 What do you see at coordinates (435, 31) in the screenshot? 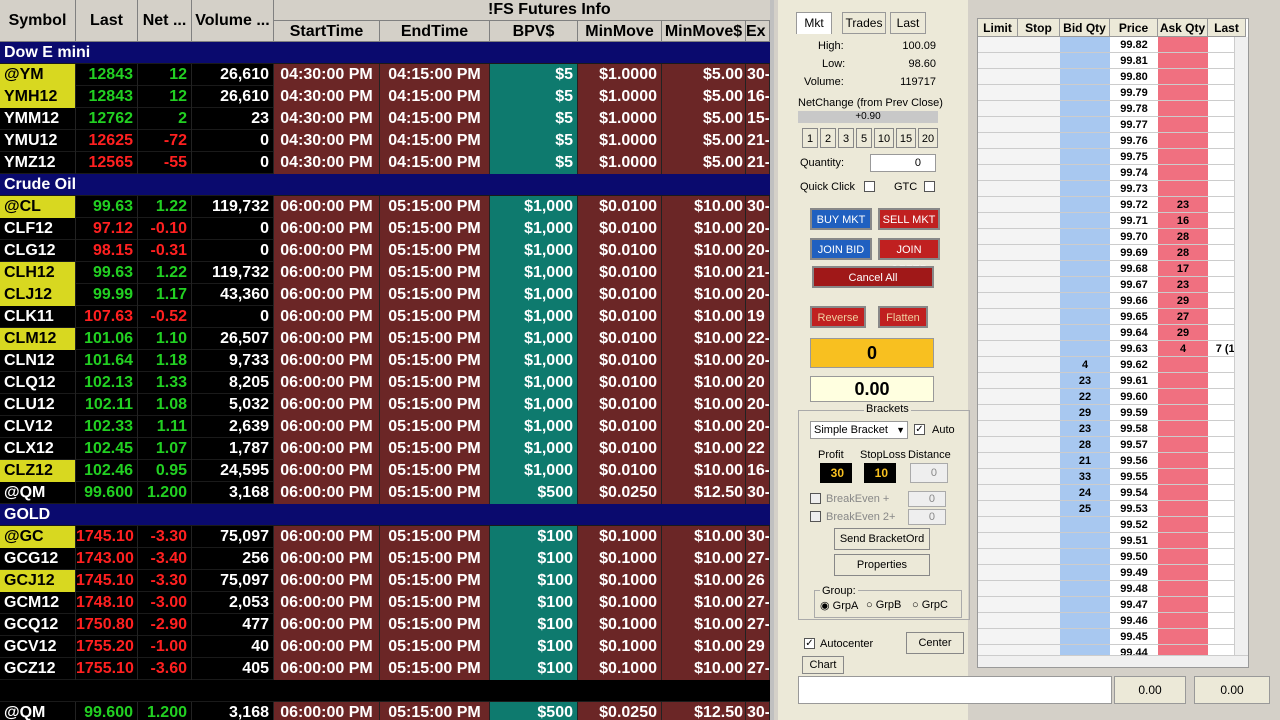
I see `header-endtime: EndTime` at bounding box center [435, 31].